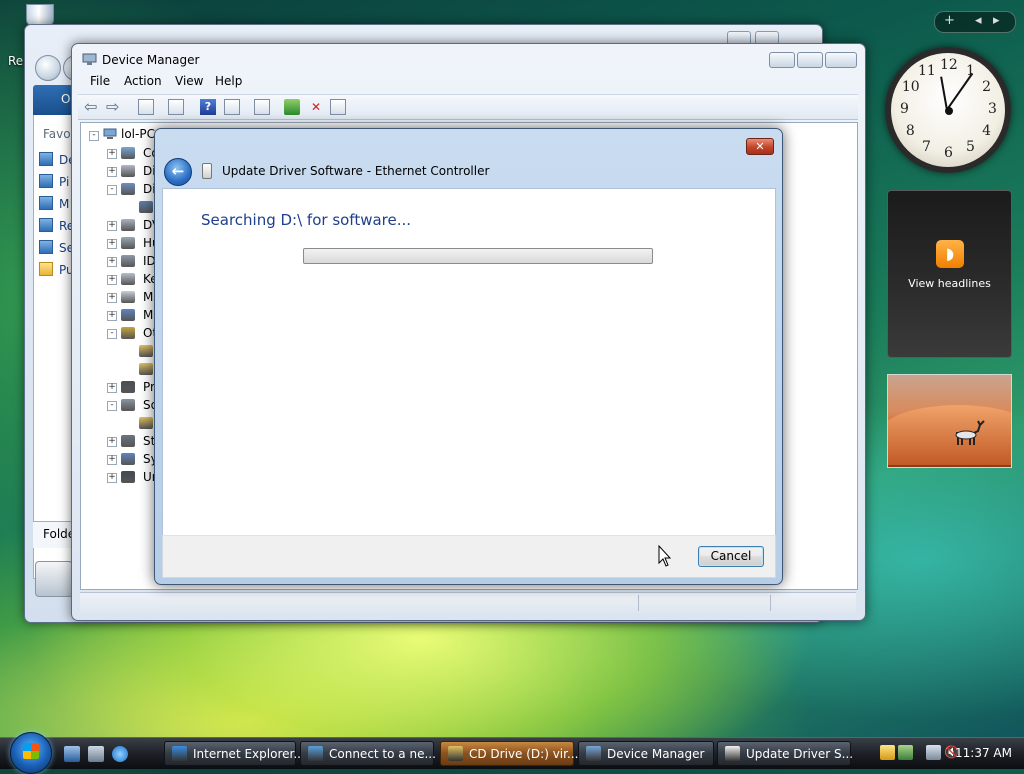 This screenshot has height=774, width=1024. Describe the element at coordinates (46, 181) in the screenshot. I see `pictures-icon` at that location.